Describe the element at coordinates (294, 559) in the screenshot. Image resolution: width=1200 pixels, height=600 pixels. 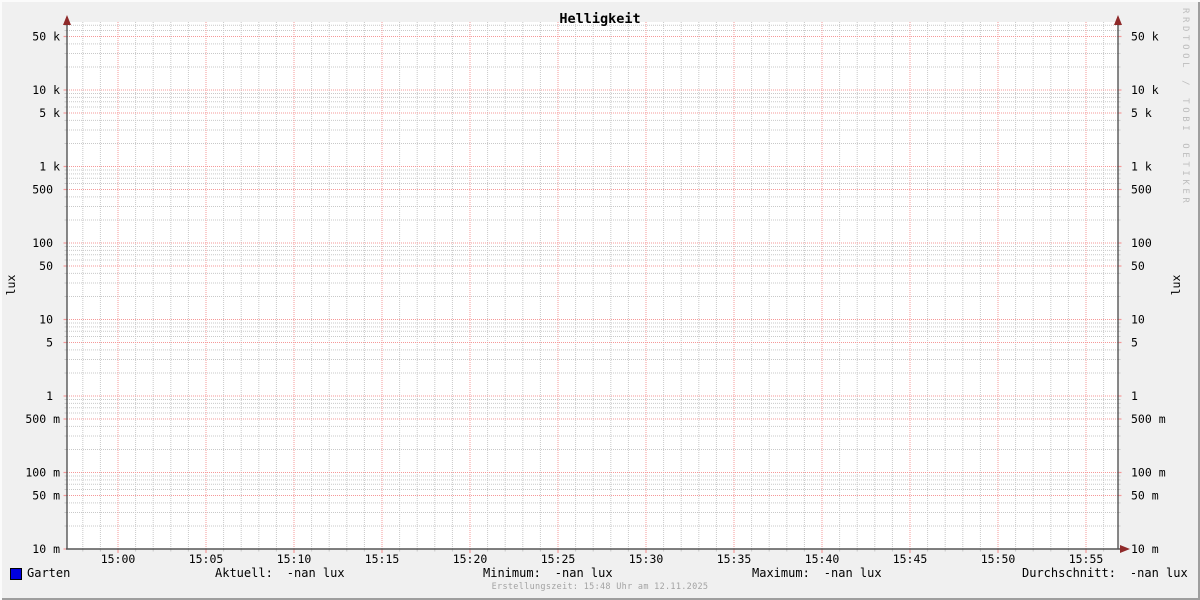
I see `x-tick-label: 15:10` at that location.